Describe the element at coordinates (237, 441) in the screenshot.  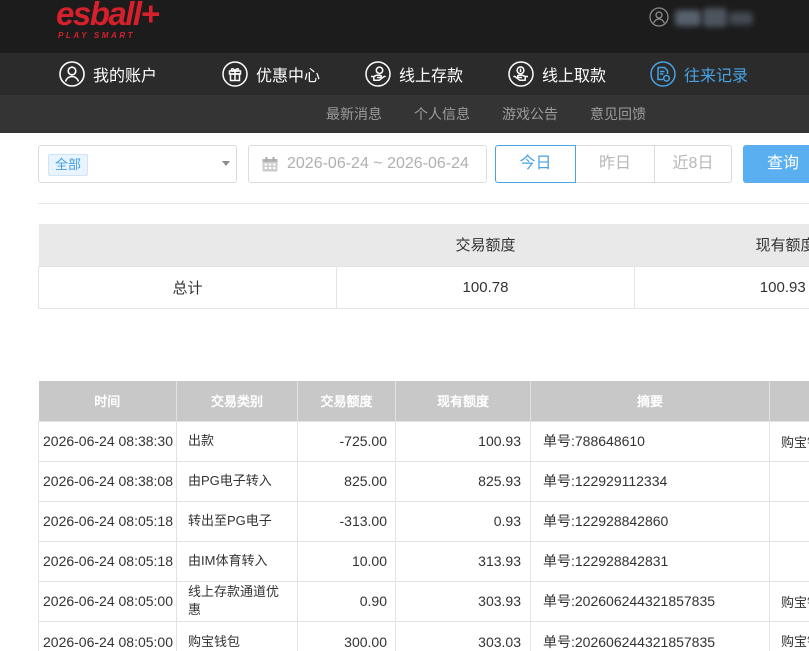
I see `cell-type: 出款` at that location.